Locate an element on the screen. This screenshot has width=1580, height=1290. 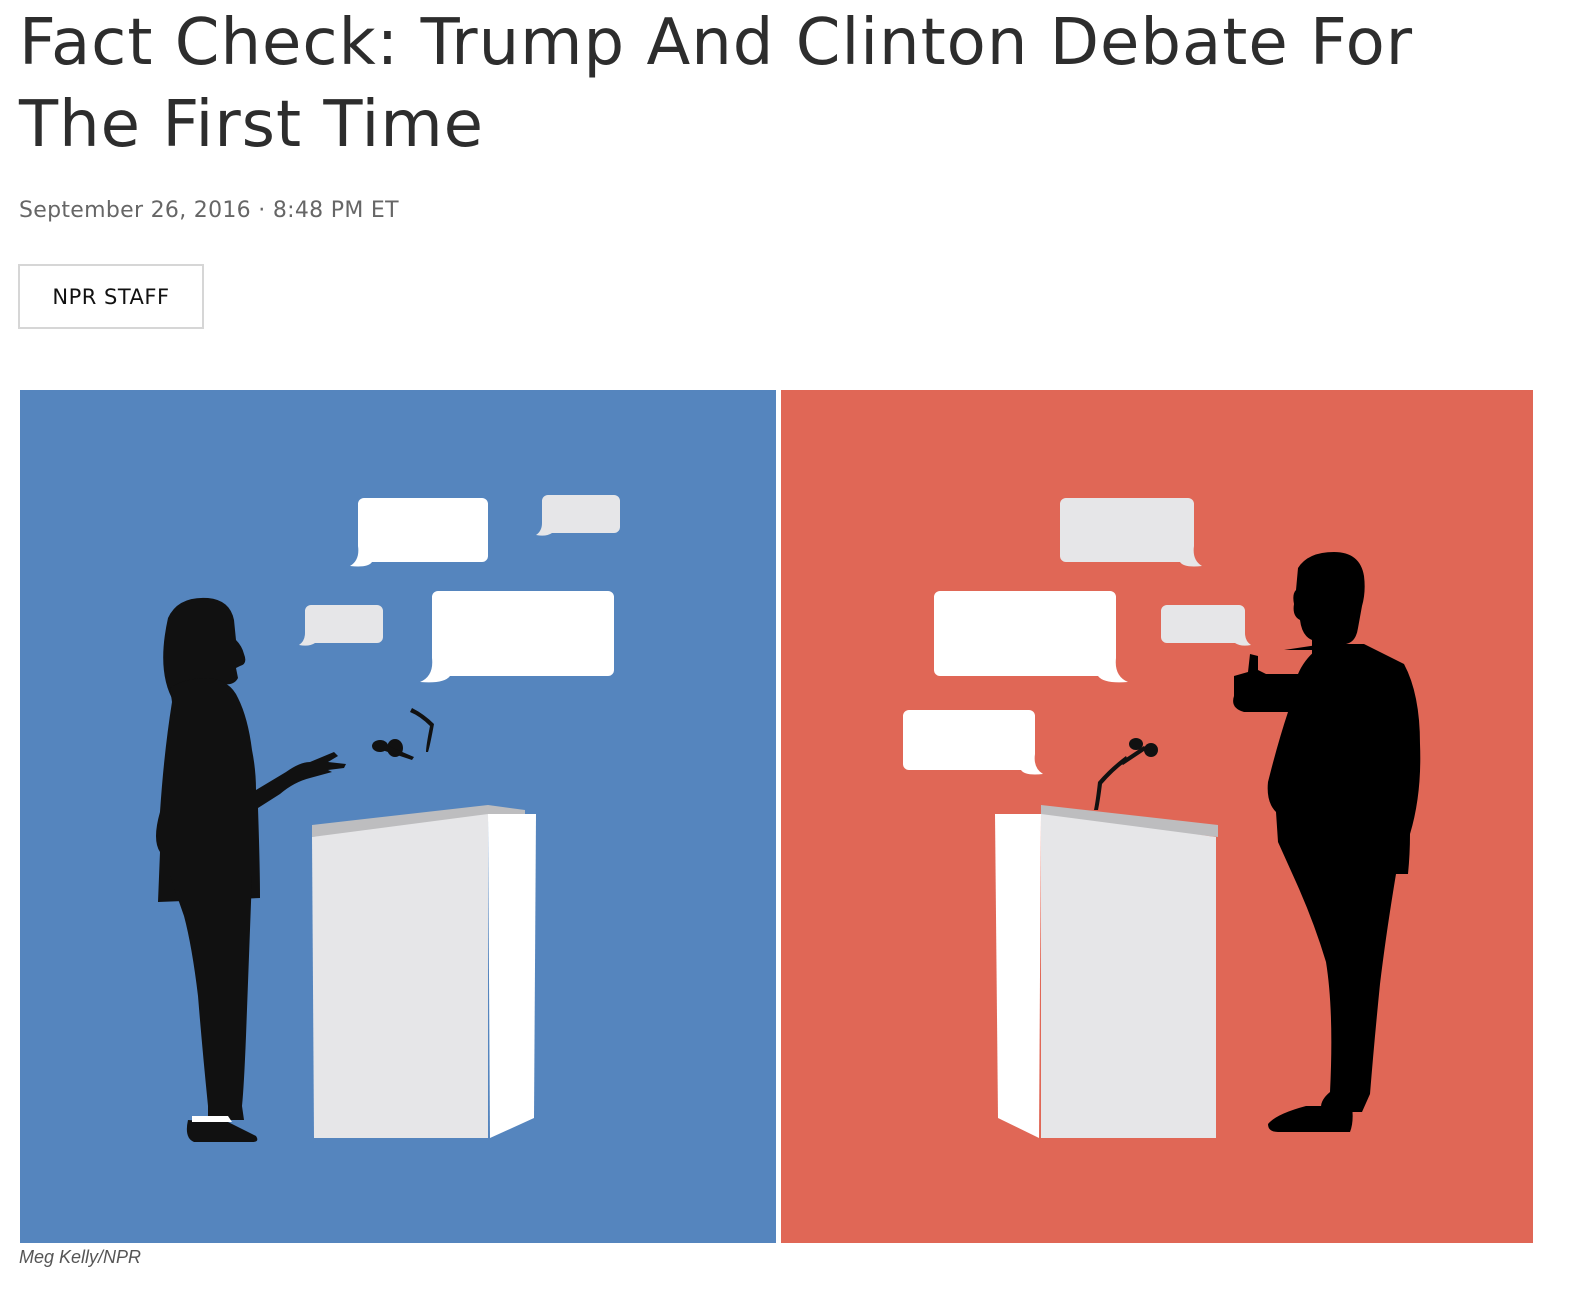
left-podium is located at coordinates (424, 971).